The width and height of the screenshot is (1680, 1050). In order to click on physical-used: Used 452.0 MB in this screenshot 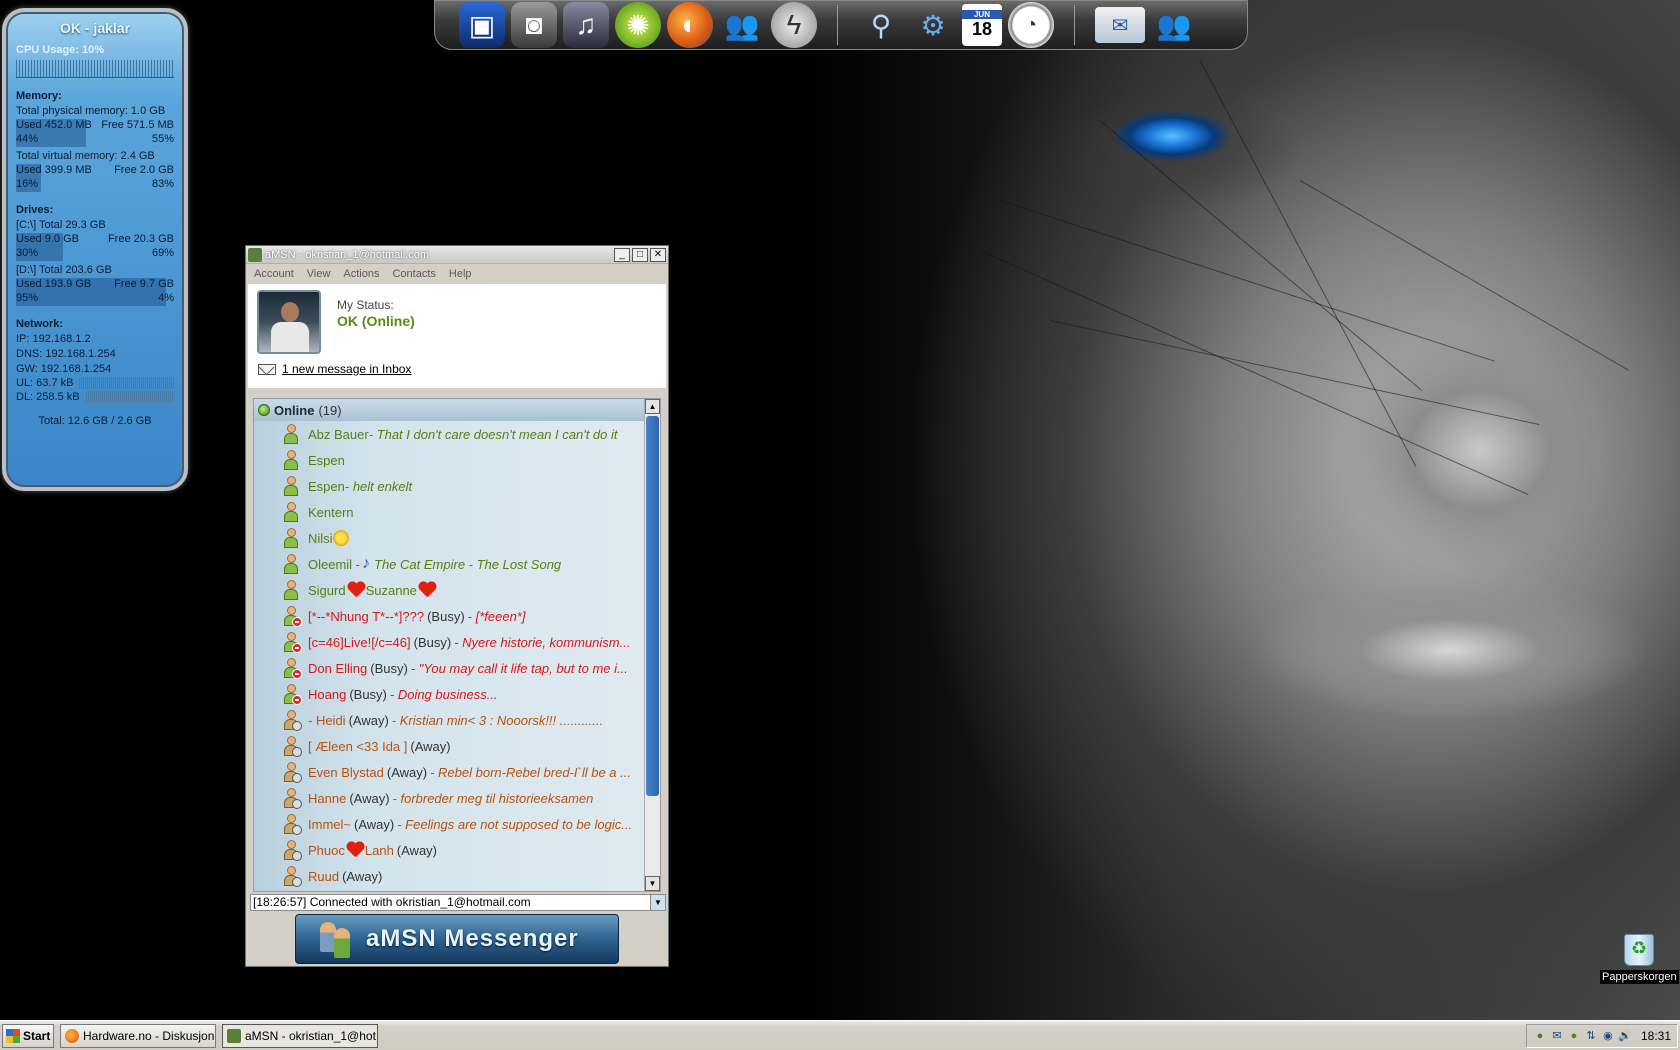, I will do `click(54, 125)`.